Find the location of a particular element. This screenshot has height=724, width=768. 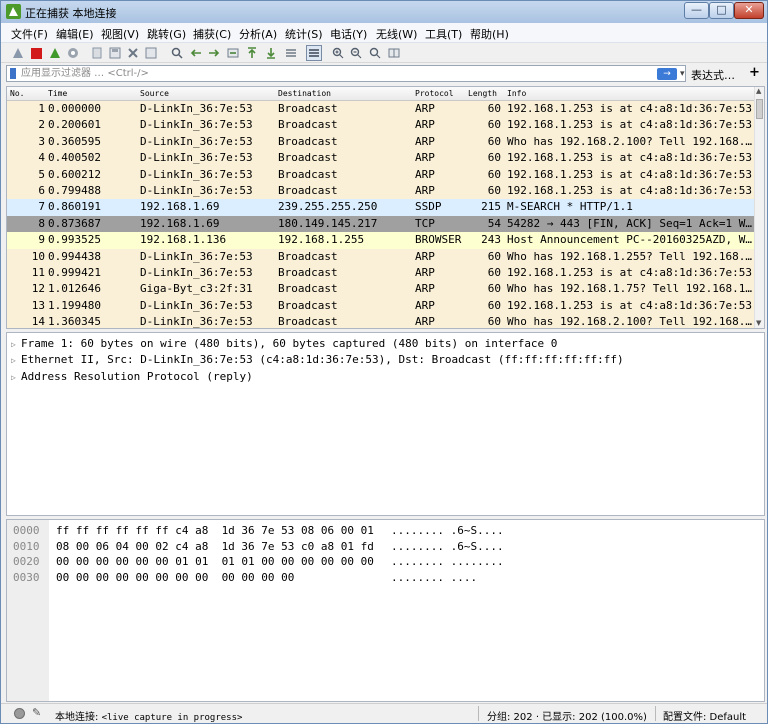

close-file-icon is located at coordinates (133, 53).